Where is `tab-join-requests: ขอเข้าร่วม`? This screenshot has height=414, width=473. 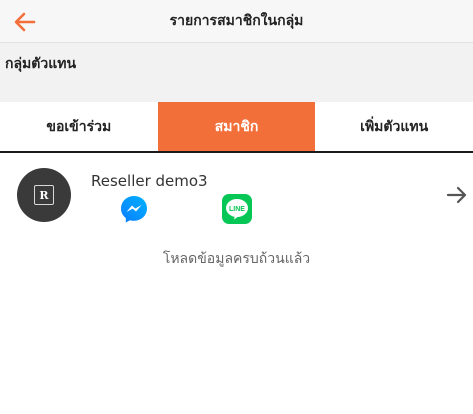
tab-join-requests: ขอเข้าร่วม is located at coordinates (79, 126).